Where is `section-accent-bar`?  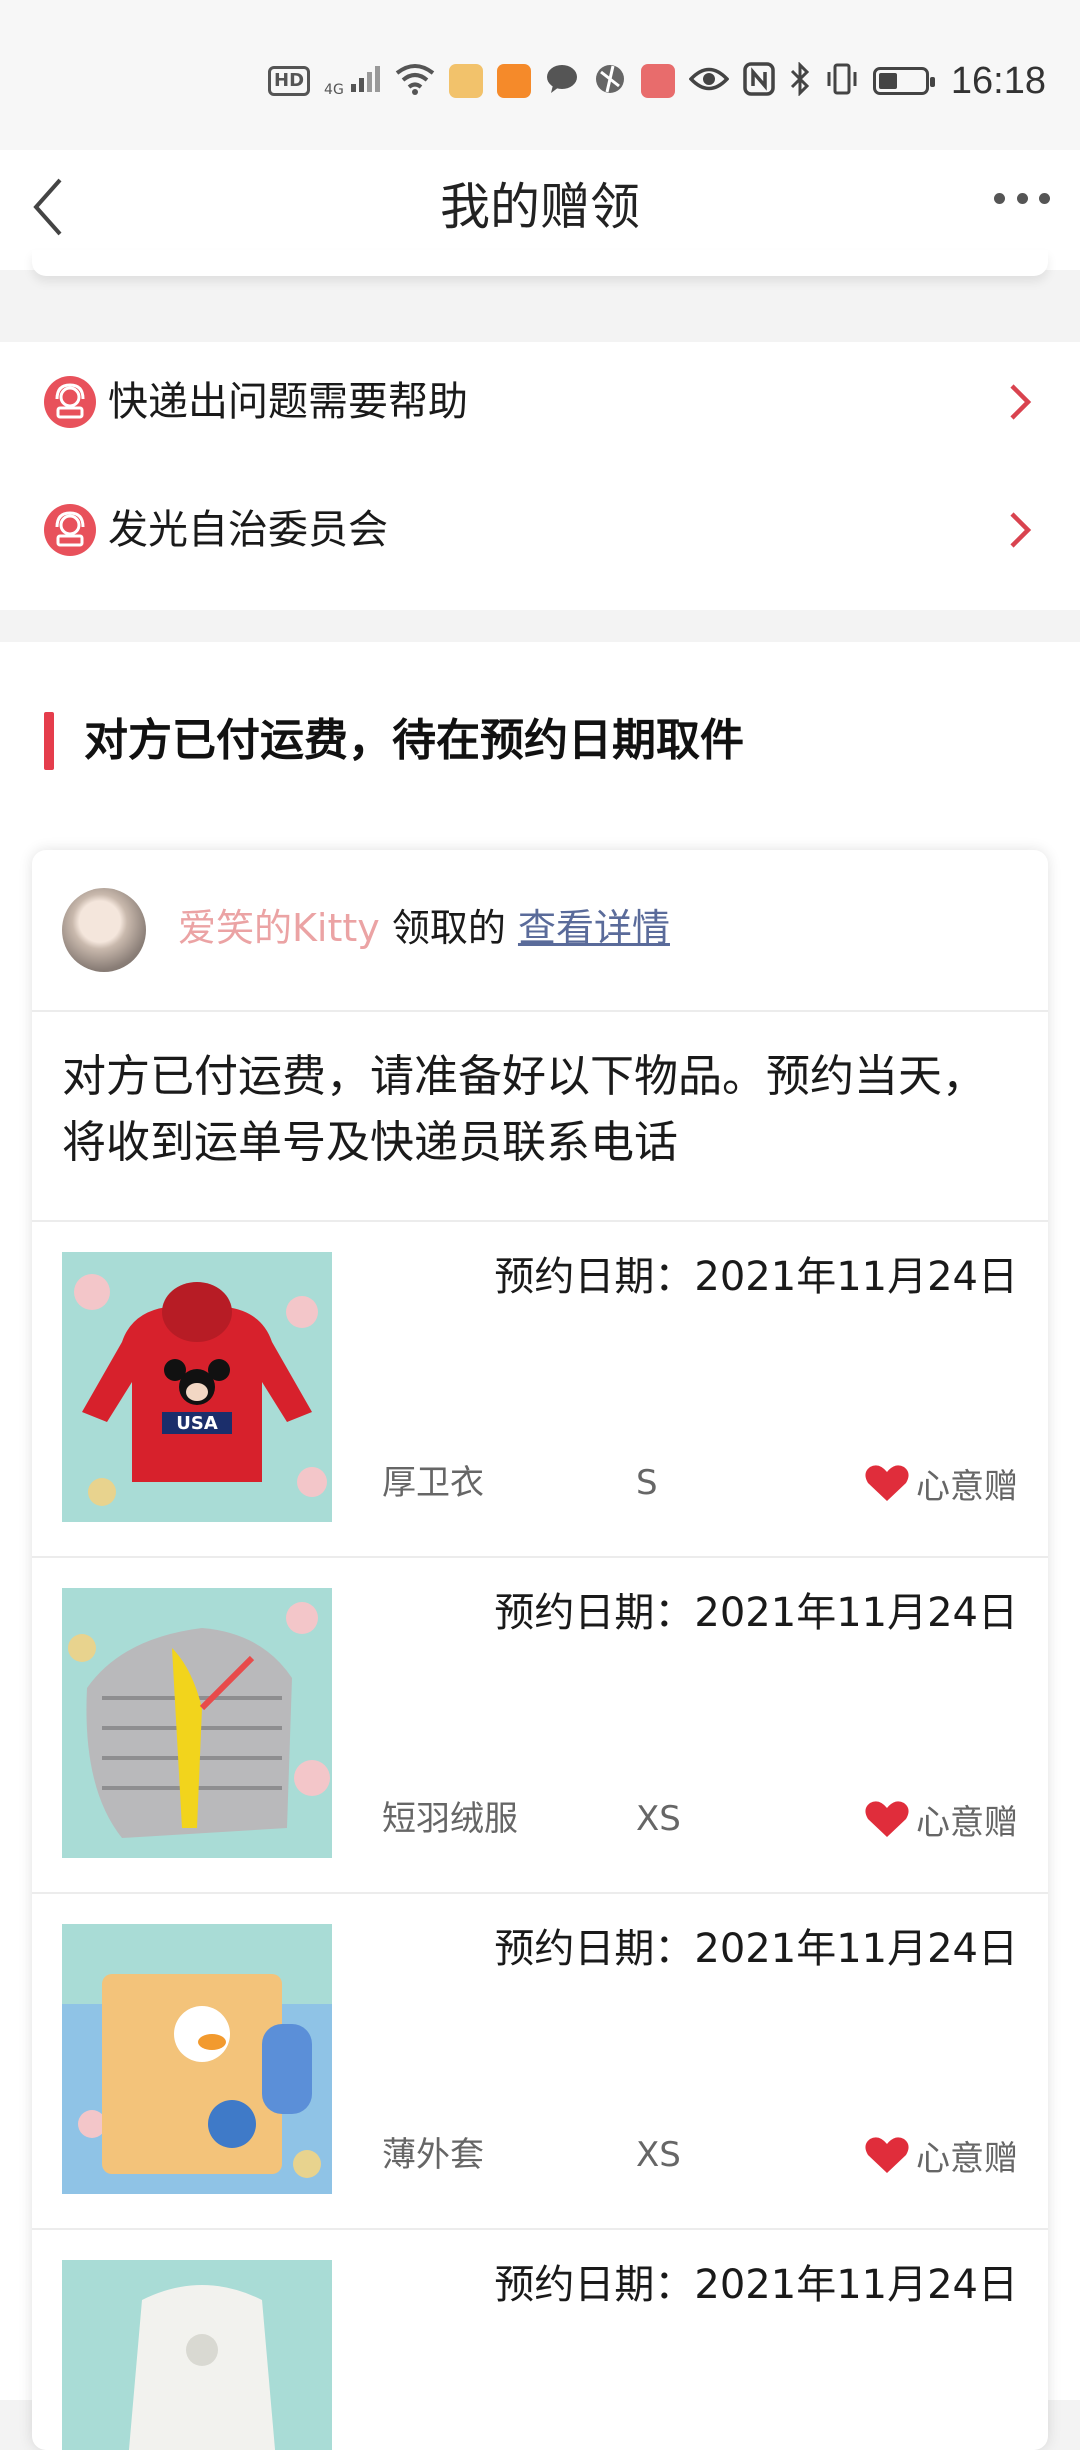
section-accent-bar is located at coordinates (49, 741).